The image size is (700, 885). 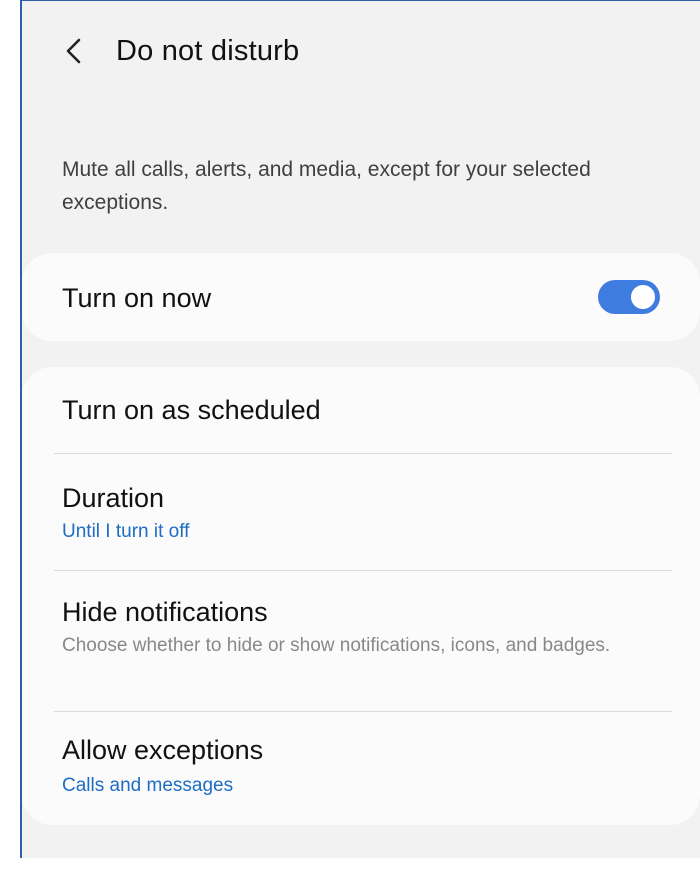 I want to click on switch-thumb, so click(x=643, y=297).